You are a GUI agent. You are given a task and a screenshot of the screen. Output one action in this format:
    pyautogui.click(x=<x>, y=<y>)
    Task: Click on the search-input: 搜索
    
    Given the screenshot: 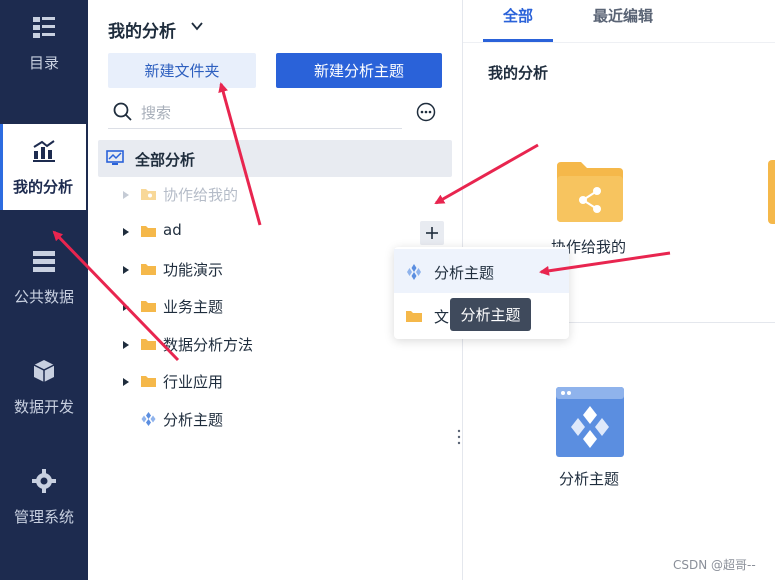 What is the action you would take?
    pyautogui.click(x=255, y=113)
    